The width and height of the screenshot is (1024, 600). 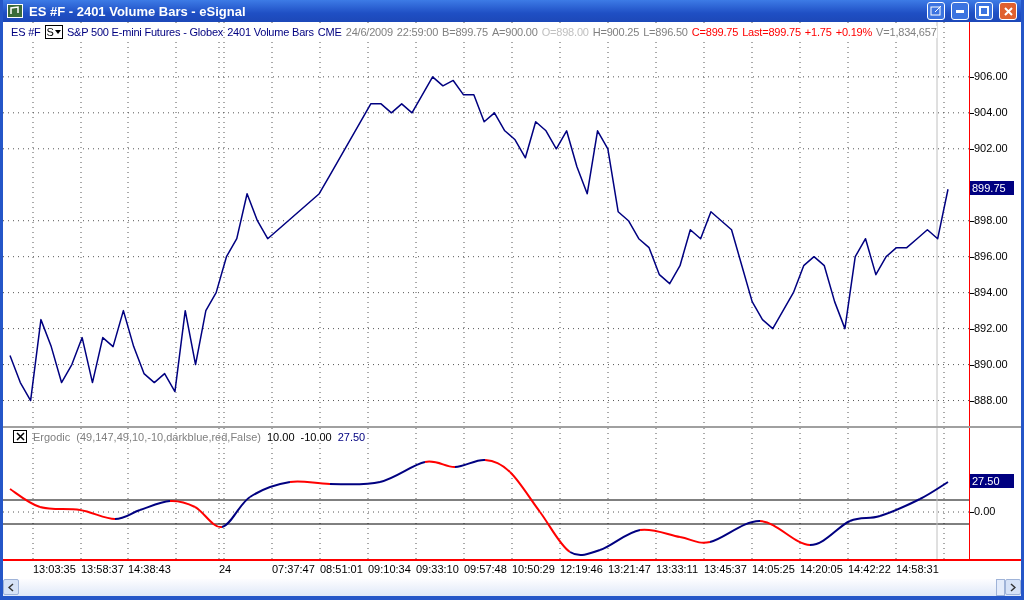 I want to click on quote-field: S&P 500 E-mini Futures - Globex, so click(x=145, y=32).